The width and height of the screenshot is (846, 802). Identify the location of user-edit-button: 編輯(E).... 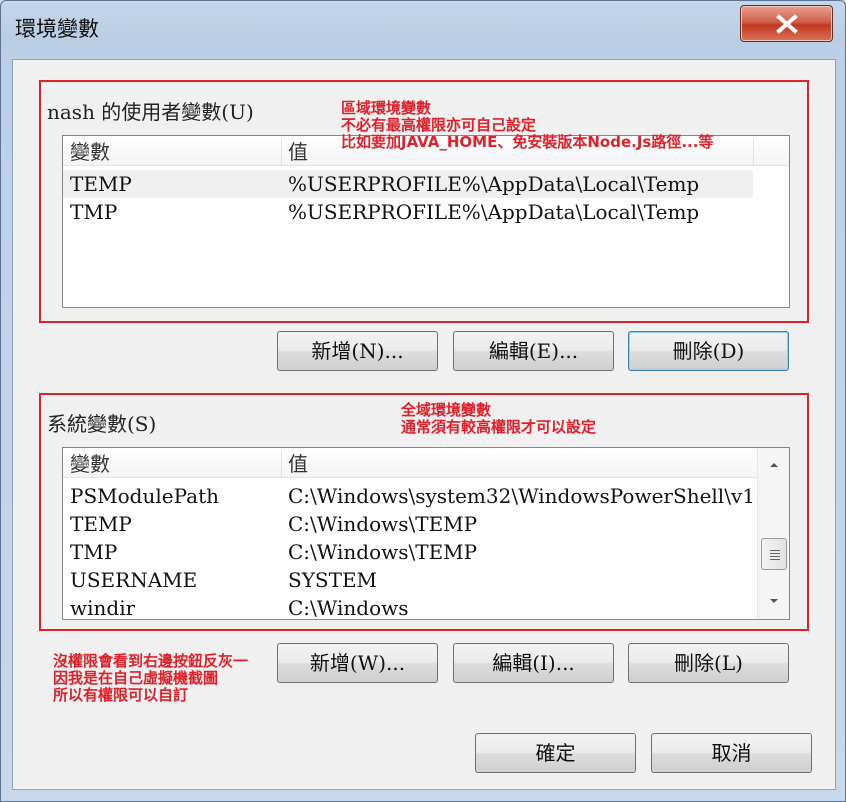
(533, 351).